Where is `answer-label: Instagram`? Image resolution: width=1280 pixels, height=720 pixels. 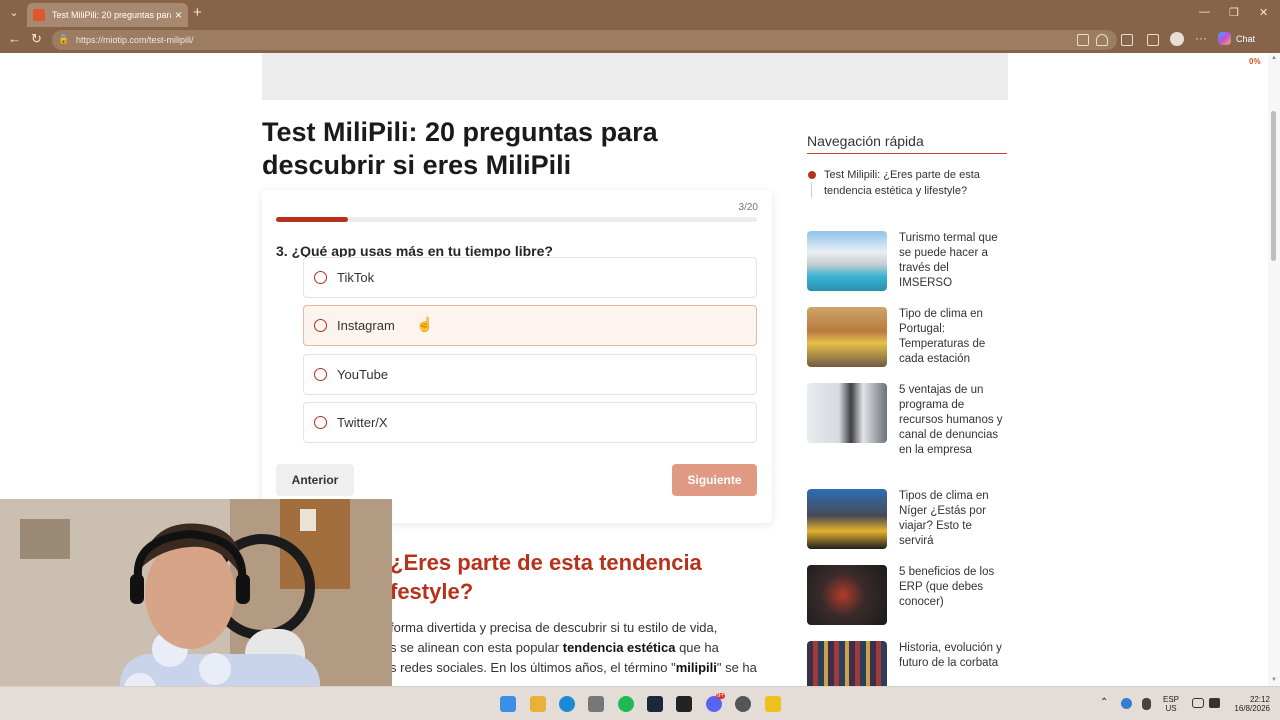
answer-label: Instagram is located at coordinates (366, 325).